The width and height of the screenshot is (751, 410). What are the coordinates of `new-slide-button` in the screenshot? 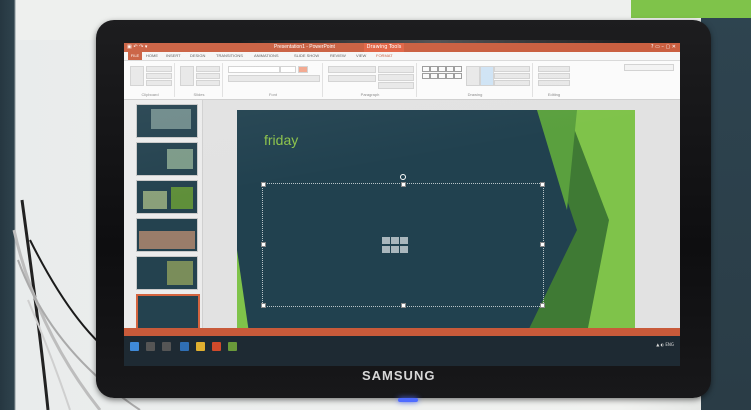 It's located at (187, 76).